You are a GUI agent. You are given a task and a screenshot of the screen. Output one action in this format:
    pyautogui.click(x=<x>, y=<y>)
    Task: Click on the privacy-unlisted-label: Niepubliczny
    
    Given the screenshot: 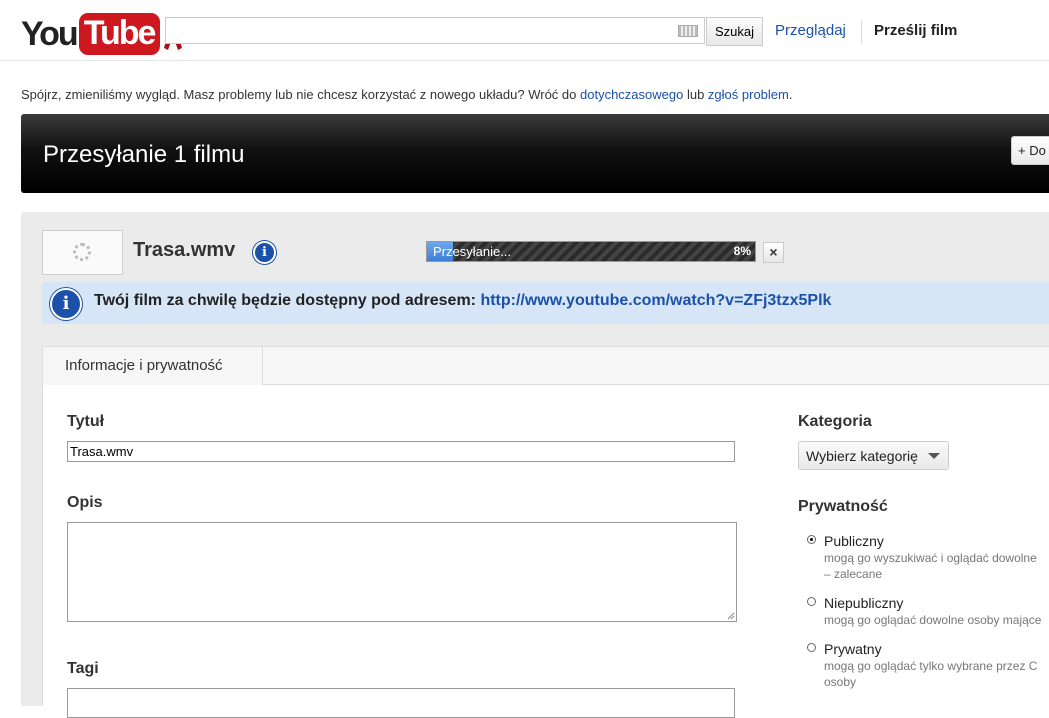 What is the action you would take?
    pyautogui.click(x=863, y=603)
    